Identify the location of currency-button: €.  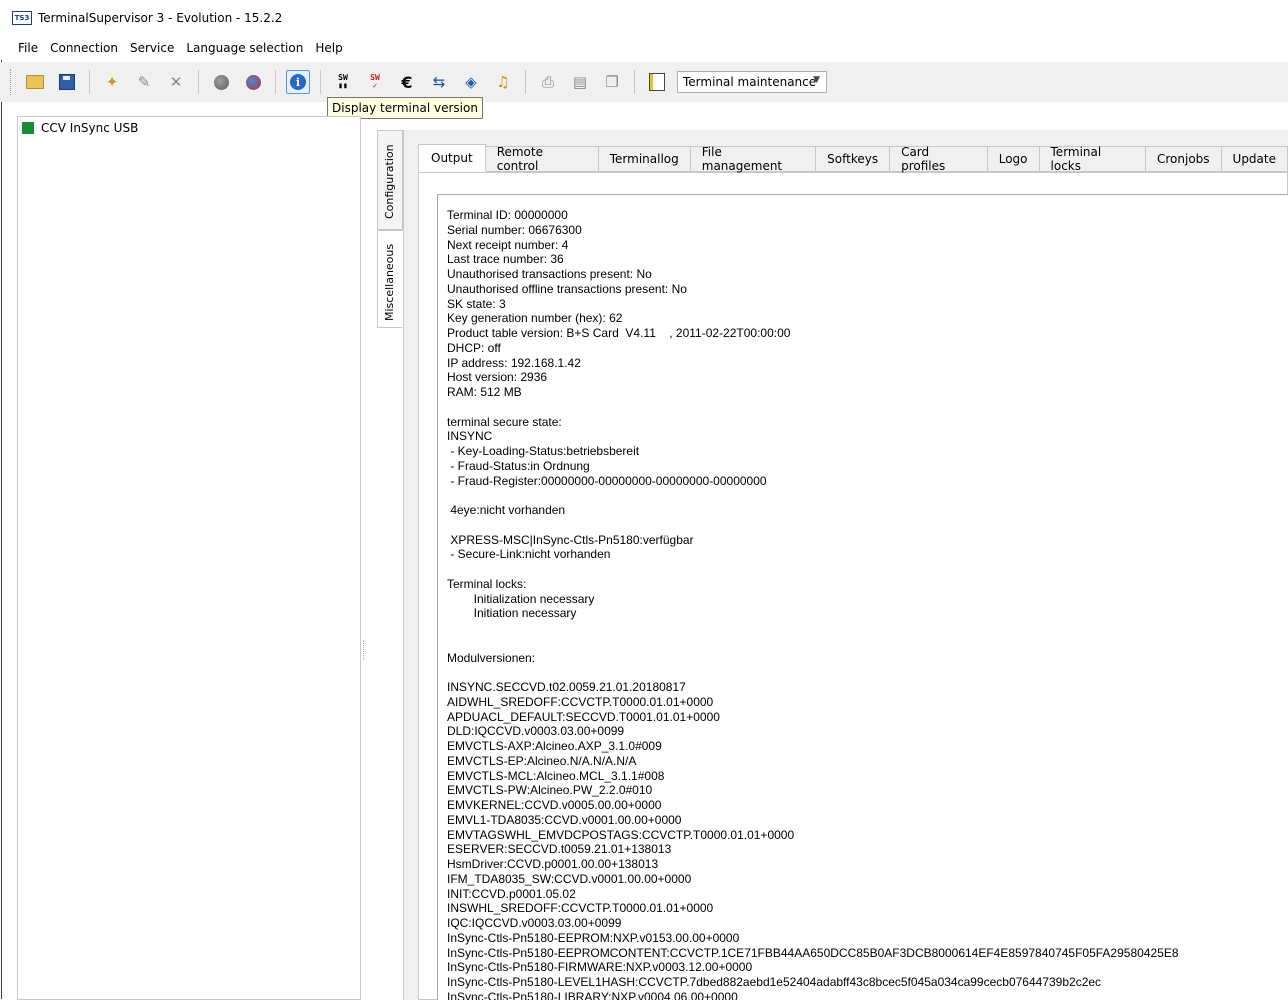
(407, 82).